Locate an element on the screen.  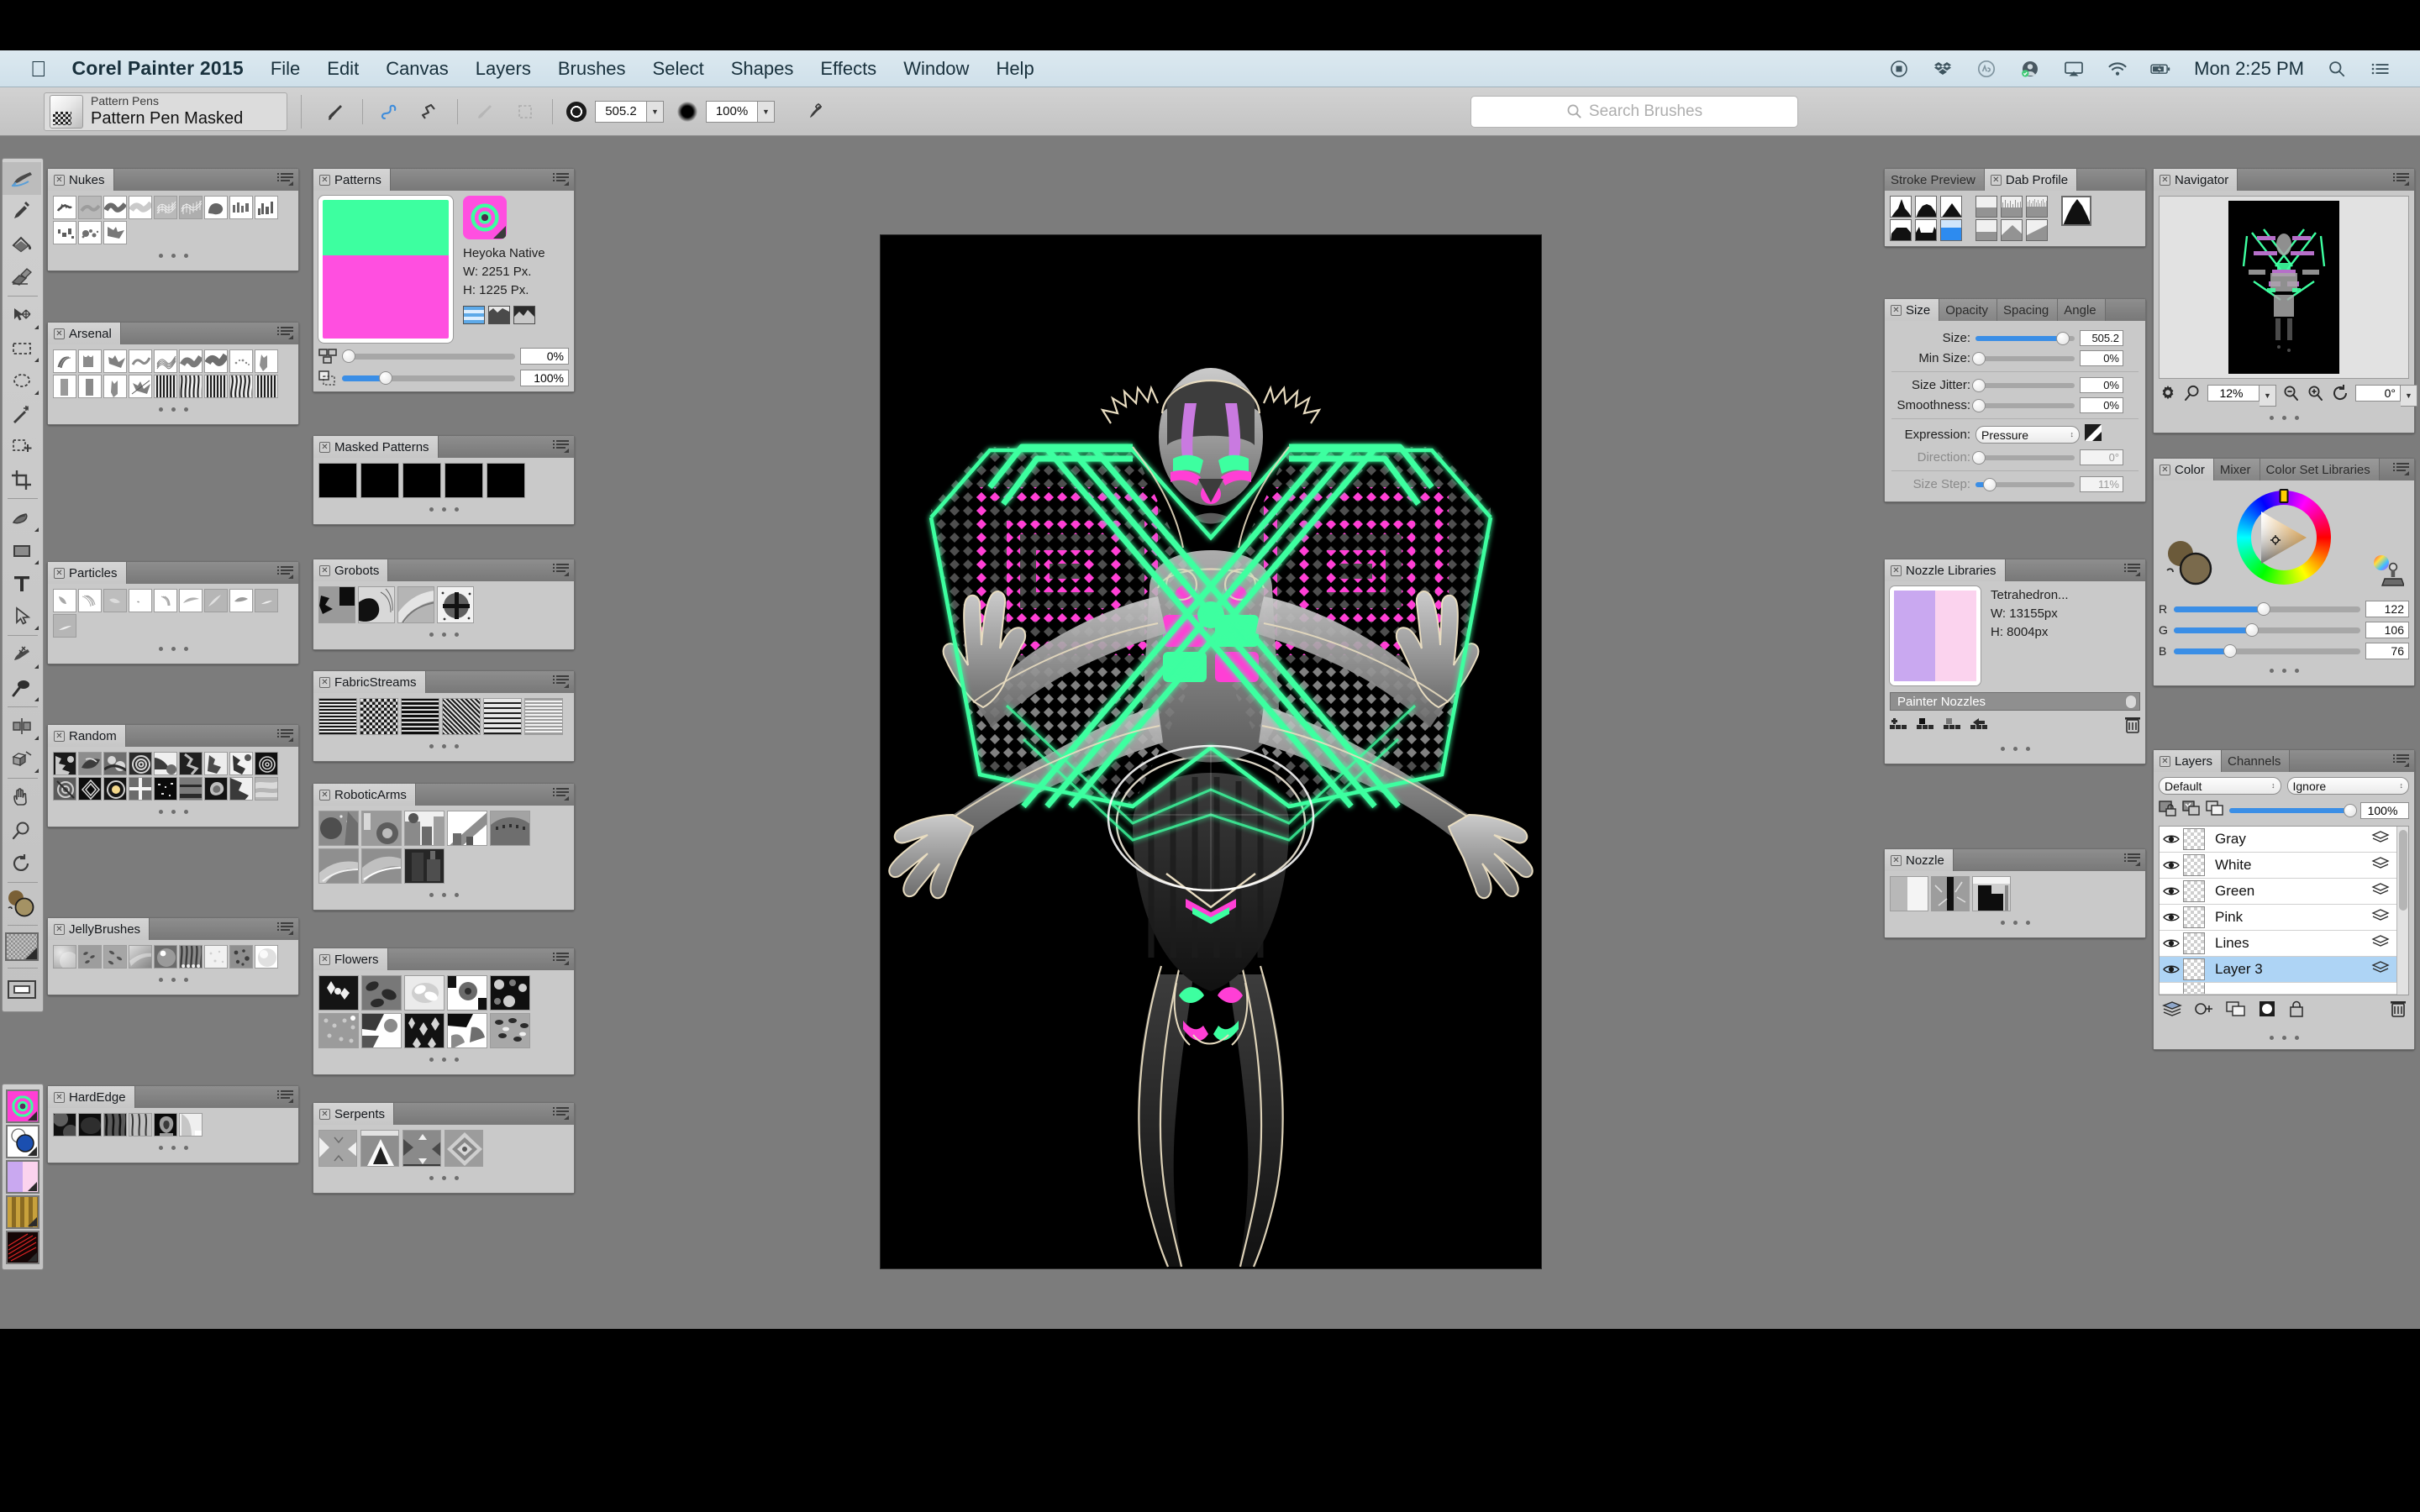
tab-nozzle: ✕ Nozzle is located at coordinates (1920, 860).